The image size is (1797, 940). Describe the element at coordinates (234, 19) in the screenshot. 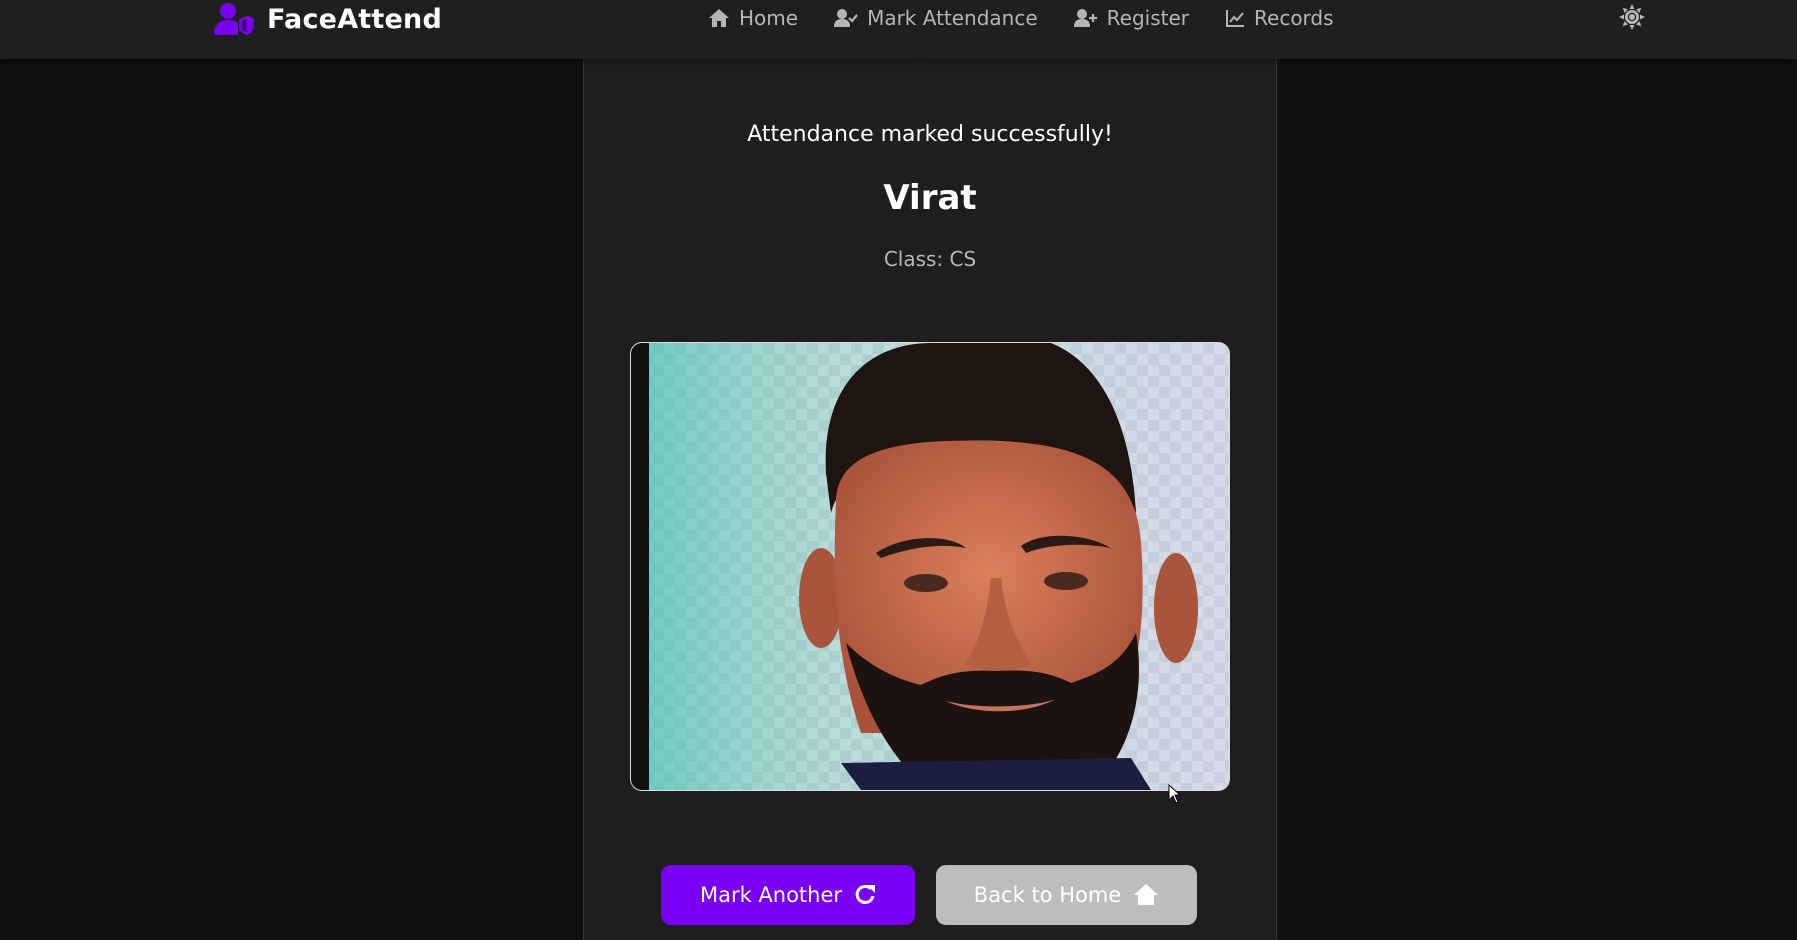

I see `user-shield-icon` at that location.